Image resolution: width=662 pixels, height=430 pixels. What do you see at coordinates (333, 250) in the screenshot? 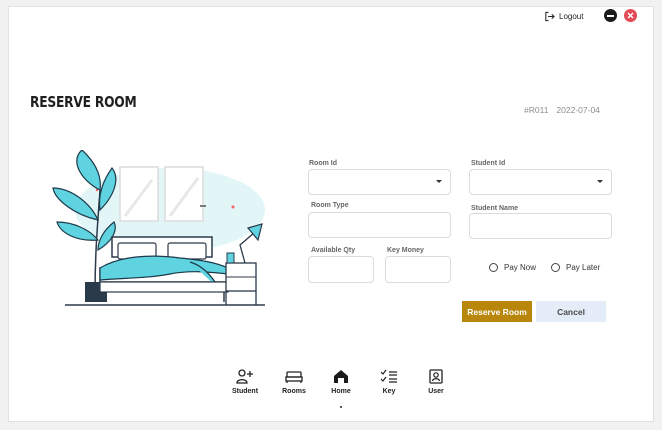
I see `available-qty-label: Available Qty` at bounding box center [333, 250].